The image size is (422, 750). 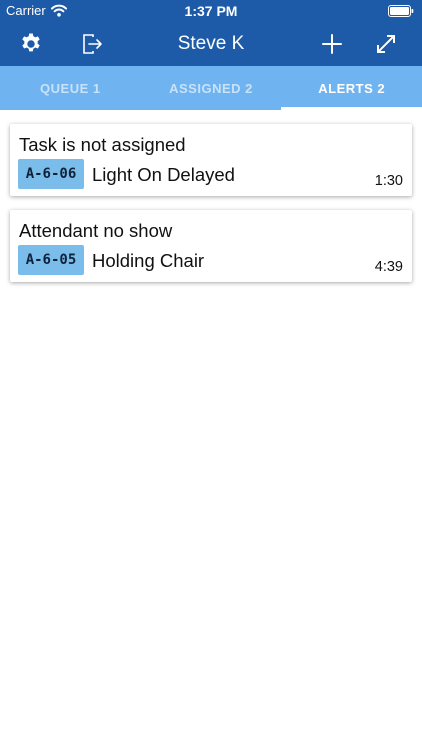 I want to click on gear-icon, so click(x=31, y=42).